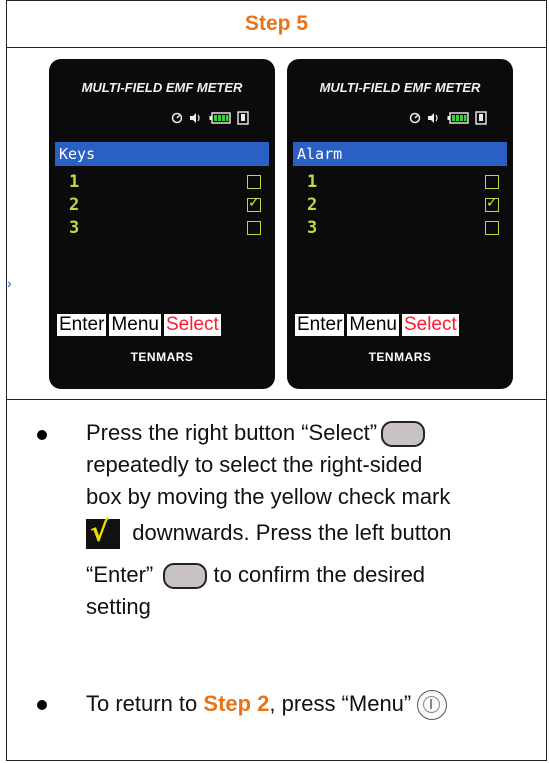 Image resolution: width=549 pixels, height=763 pixels. What do you see at coordinates (400, 154) in the screenshot?
I see `menu-heading: Alarm` at bounding box center [400, 154].